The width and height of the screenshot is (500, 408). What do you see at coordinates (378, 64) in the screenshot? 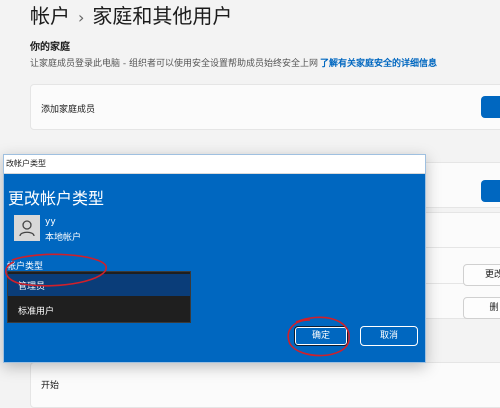
I see `family-safety-link: 了解有关家庭安全的详细信息` at bounding box center [378, 64].